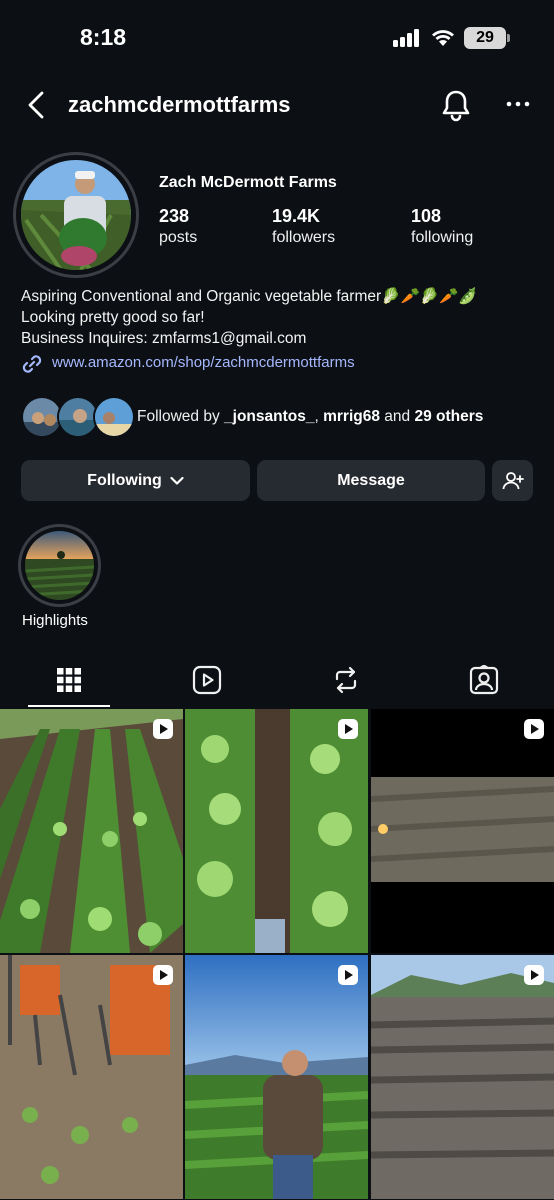 This screenshot has width=554, height=1200. Describe the element at coordinates (351, 416) in the screenshot. I see `follower-username: mrrig68` at that location.